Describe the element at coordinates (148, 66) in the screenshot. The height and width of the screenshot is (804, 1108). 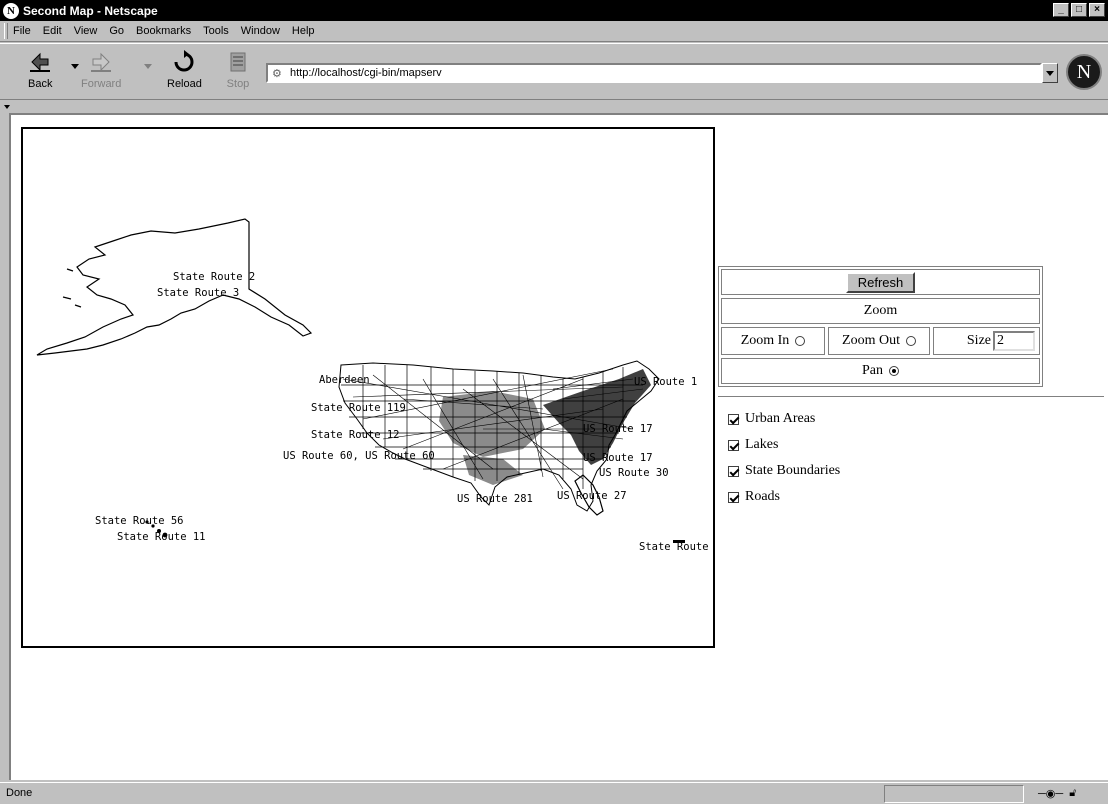
I see `forward-history-arrow` at that location.